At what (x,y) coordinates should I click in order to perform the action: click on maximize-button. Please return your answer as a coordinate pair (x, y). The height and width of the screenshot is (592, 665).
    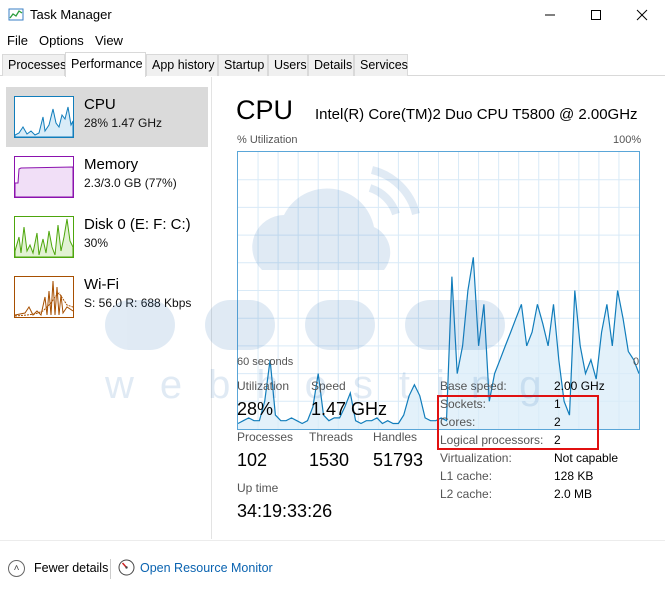
    Looking at the image, I should click on (596, 15).